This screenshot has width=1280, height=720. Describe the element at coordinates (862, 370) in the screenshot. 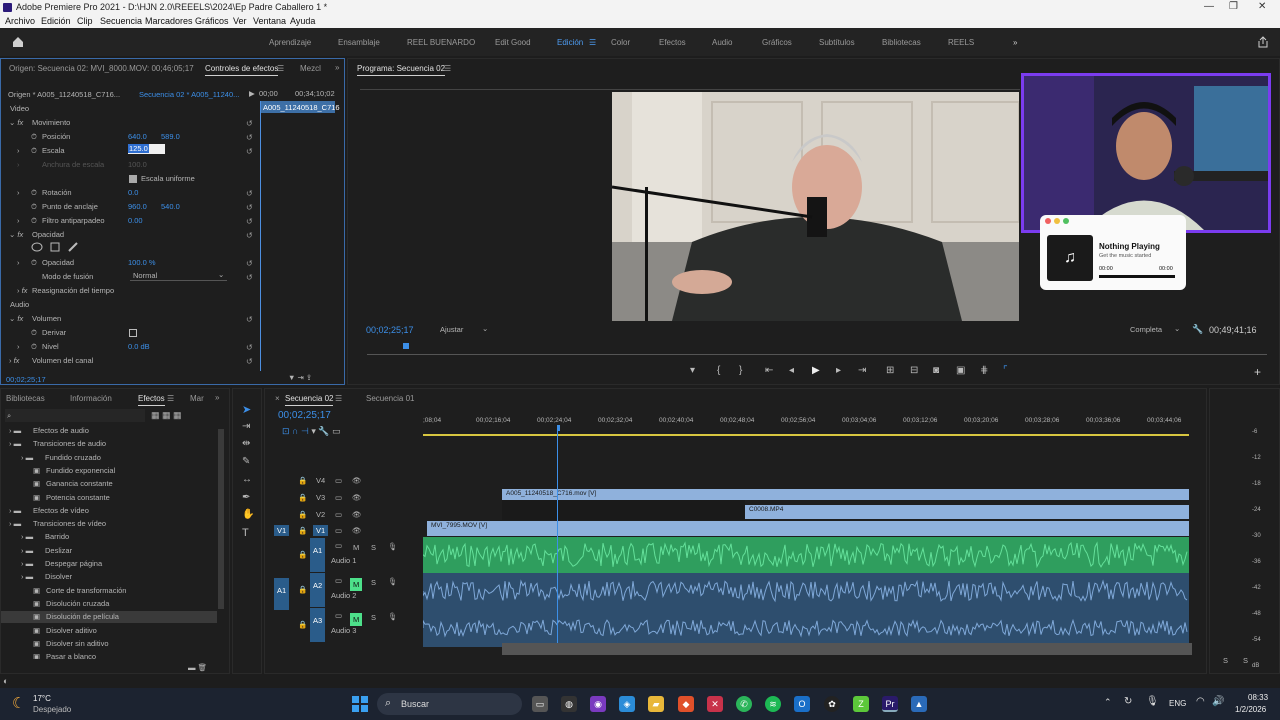

I see `go-to-out-icon: ⇥` at that location.